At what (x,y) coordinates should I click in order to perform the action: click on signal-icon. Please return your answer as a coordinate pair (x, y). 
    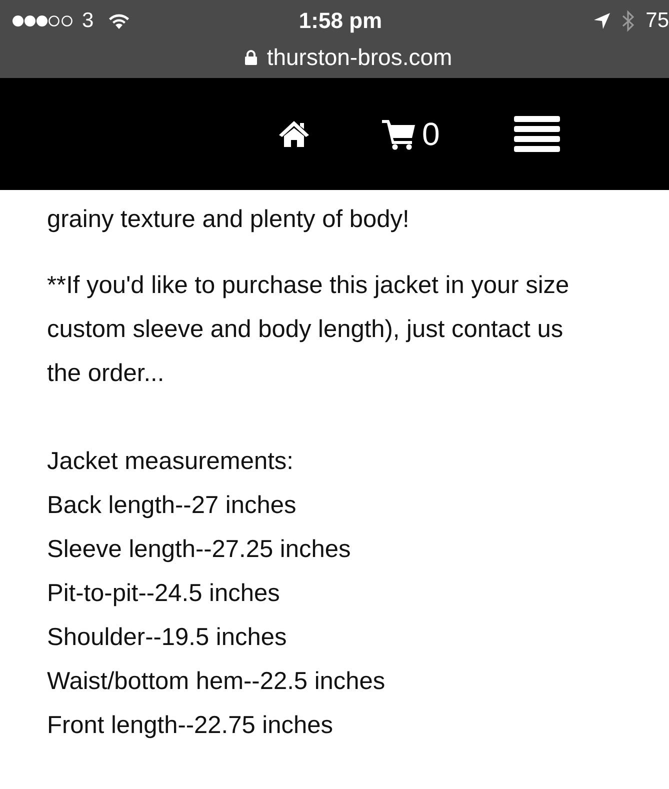
    Looking at the image, I should click on (43, 21).